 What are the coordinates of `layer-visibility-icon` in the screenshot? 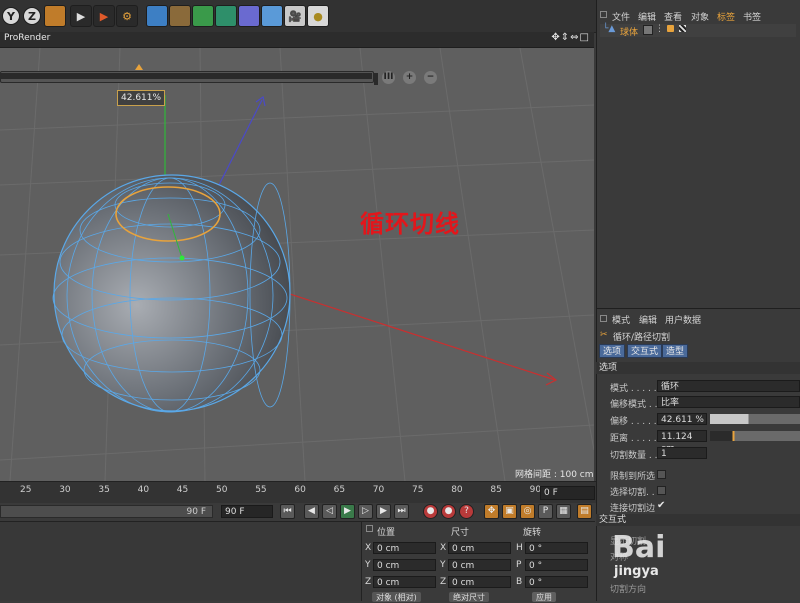 It's located at (648, 30).